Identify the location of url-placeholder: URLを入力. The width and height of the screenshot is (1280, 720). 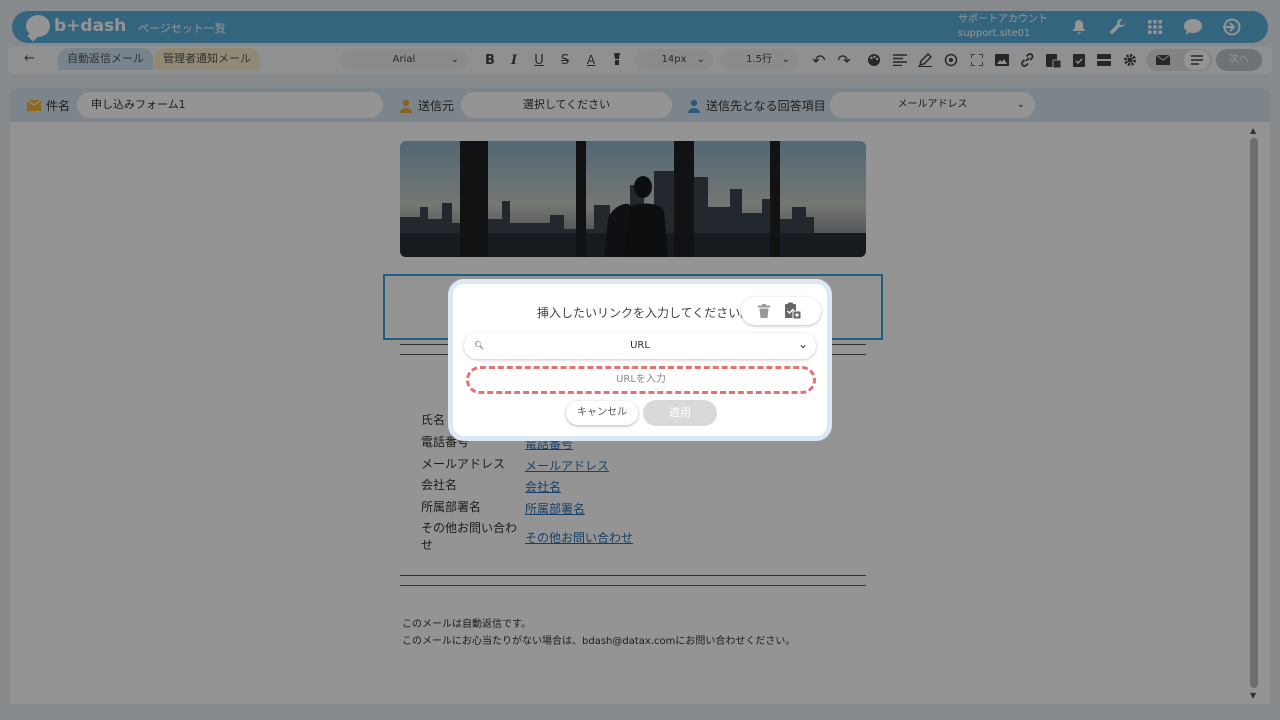
(641, 379).